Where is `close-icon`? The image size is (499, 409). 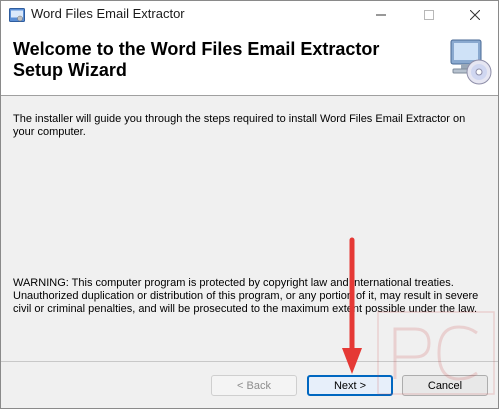
close-icon is located at coordinates (475, 14).